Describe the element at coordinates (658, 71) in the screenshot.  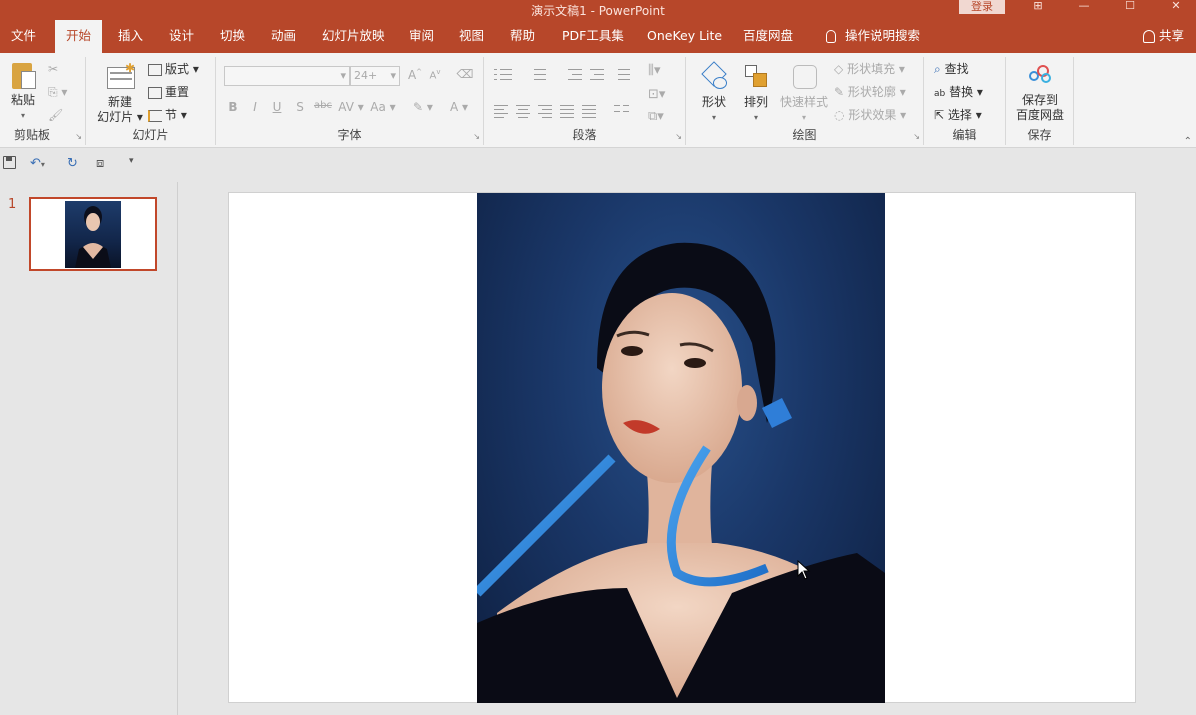
I see `text-direction-icon: ⫼▾` at that location.